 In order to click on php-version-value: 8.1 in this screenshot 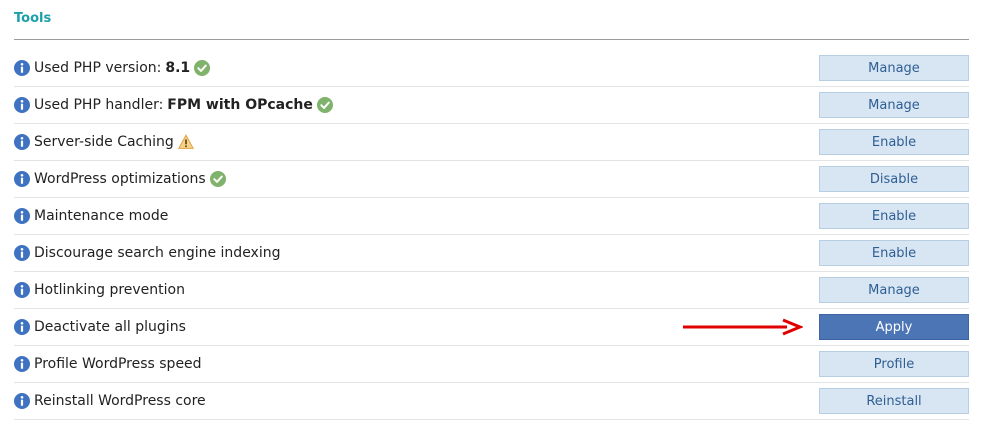, I will do `click(178, 68)`.